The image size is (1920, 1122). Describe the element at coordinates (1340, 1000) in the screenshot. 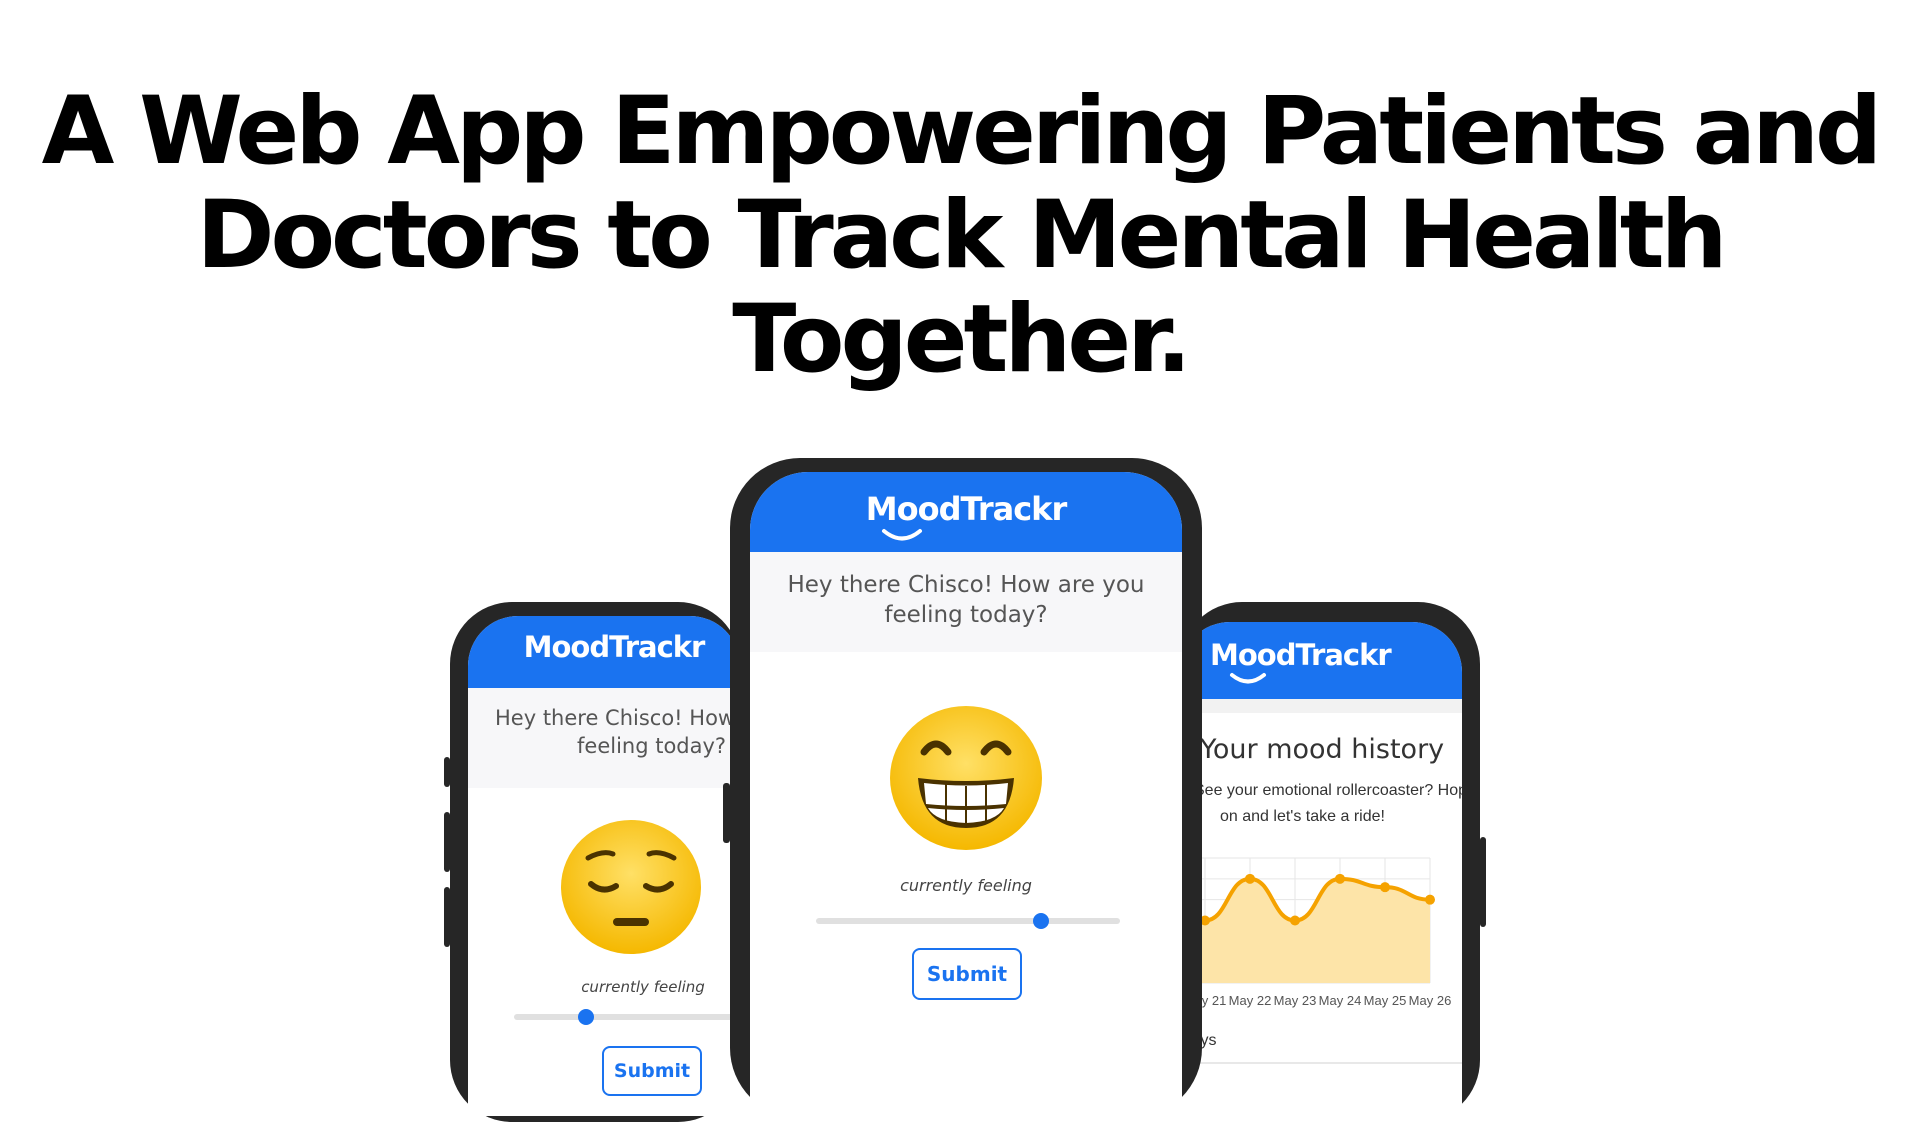

I see `chart-x-tick-label: May 24` at that location.